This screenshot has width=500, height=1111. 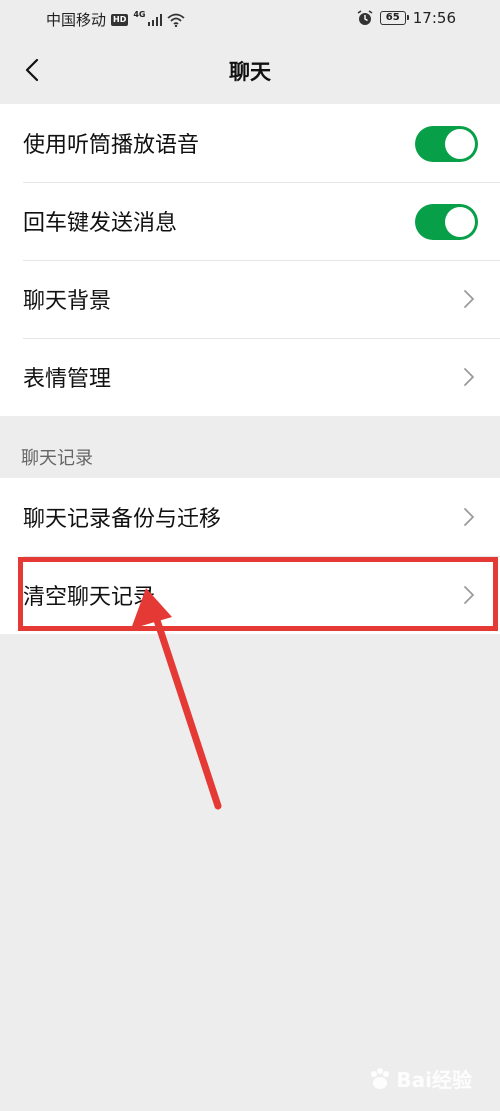 What do you see at coordinates (76, 20) in the screenshot?
I see `carrier-name: 中国移动` at bounding box center [76, 20].